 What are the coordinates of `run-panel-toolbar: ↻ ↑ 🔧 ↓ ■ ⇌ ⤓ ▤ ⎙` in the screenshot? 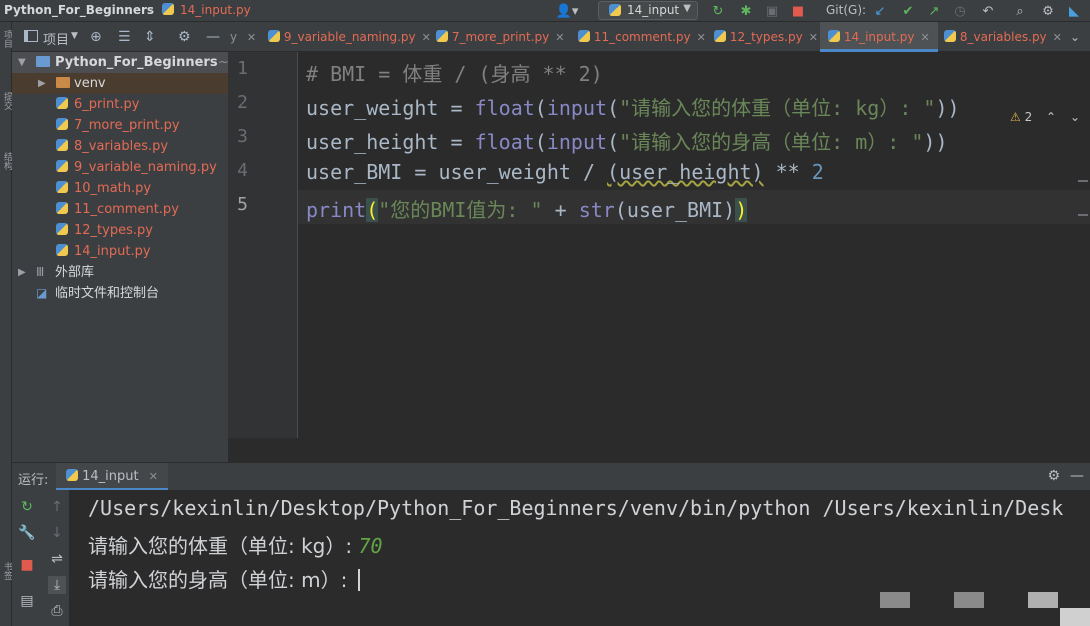 It's located at (41, 558).